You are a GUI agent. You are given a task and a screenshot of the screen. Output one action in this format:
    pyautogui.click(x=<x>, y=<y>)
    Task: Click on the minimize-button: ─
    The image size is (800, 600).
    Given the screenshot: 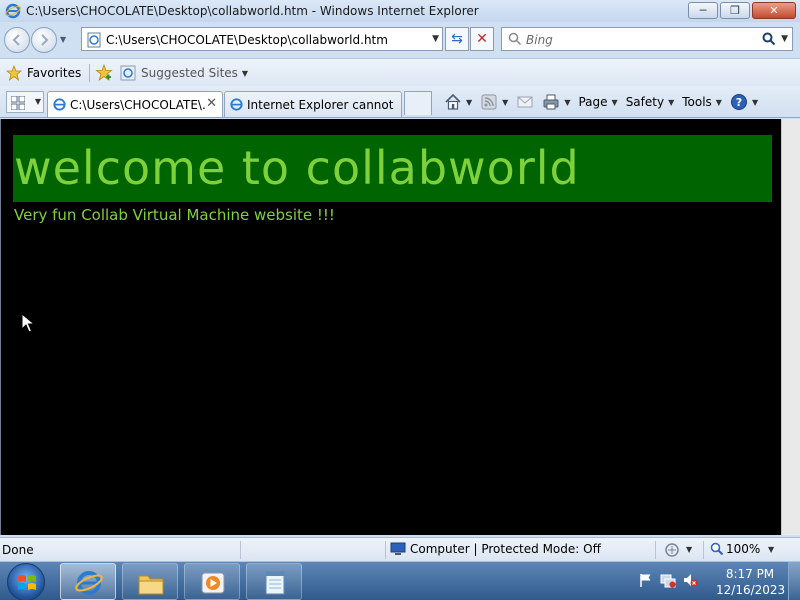 What is the action you would take?
    pyautogui.click(x=703, y=10)
    